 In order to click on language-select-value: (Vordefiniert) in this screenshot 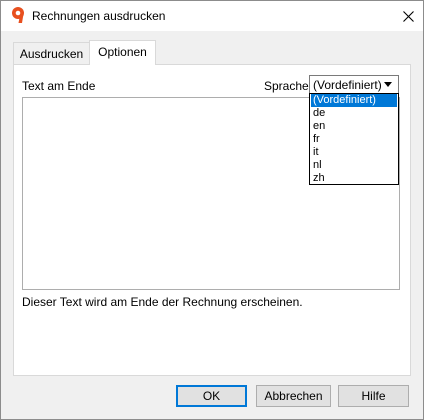, I will do `click(347, 85)`.